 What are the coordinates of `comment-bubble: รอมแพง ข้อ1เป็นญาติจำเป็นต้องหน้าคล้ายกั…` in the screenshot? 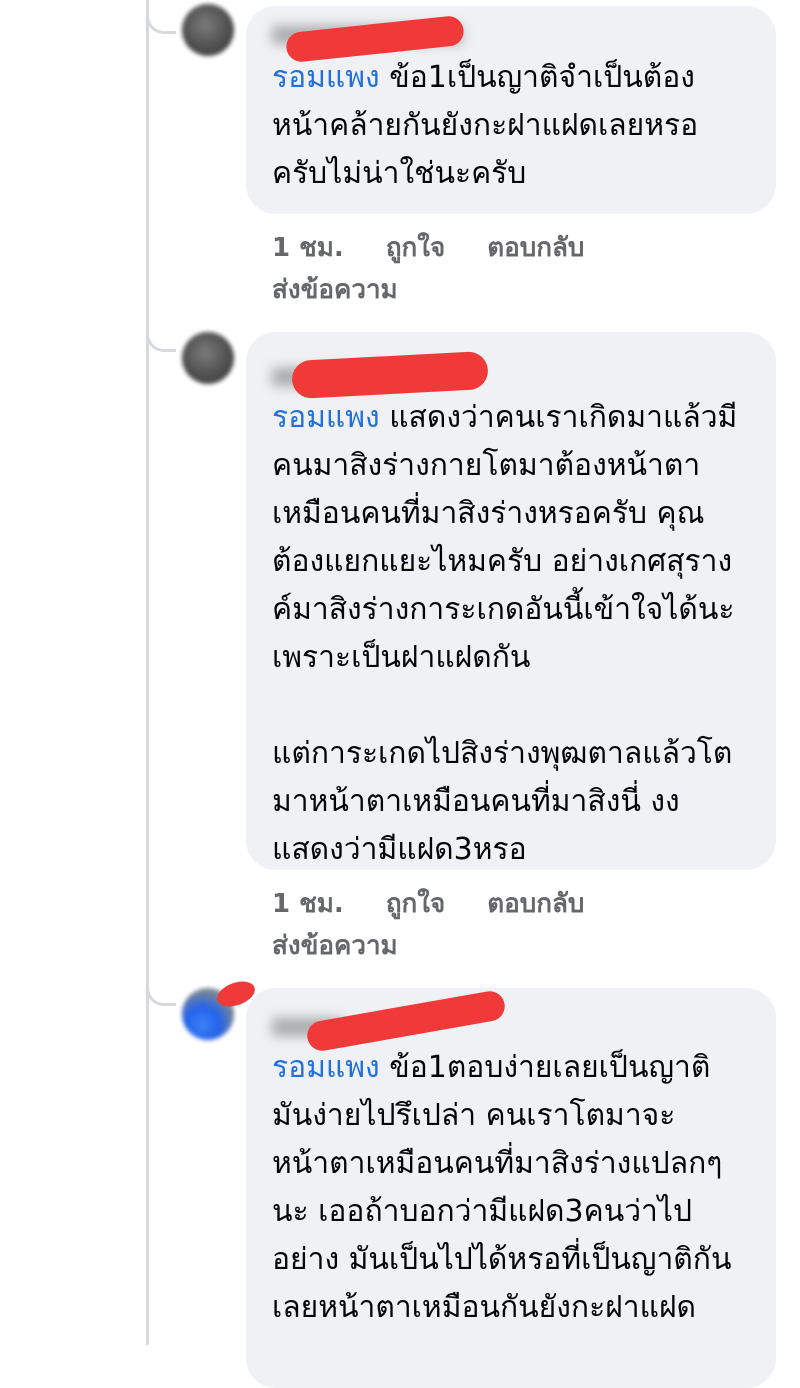 It's located at (511, 110).